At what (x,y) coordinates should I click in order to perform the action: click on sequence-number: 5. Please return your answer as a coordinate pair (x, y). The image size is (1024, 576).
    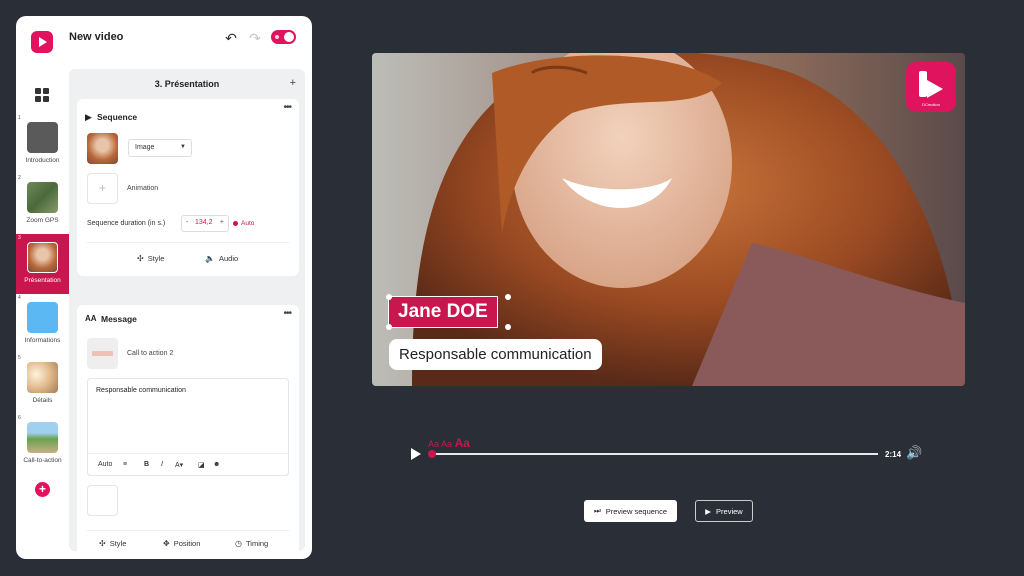
    Looking at the image, I should click on (19, 358).